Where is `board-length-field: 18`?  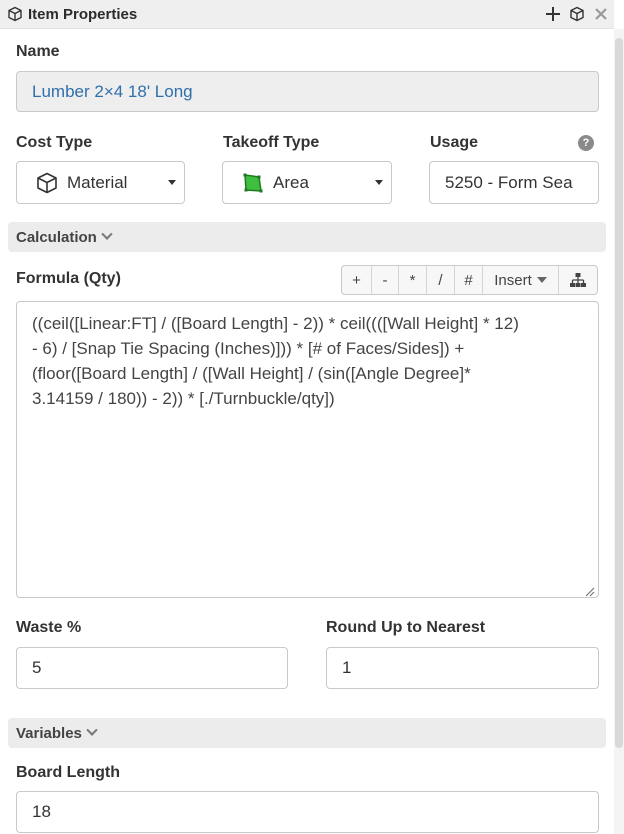
board-length-field: 18 is located at coordinates (307, 812).